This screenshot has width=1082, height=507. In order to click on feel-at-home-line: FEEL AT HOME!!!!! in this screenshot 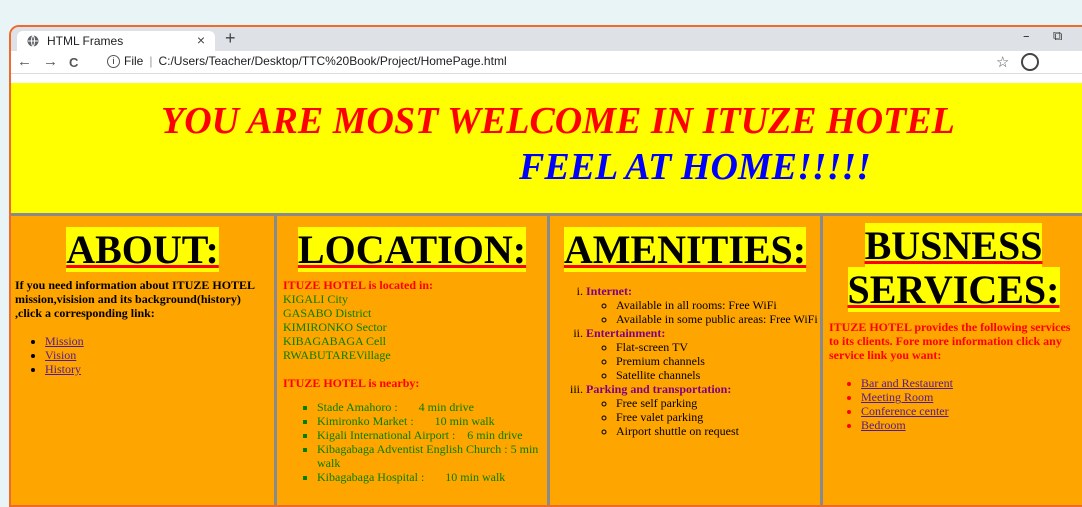, I will do `click(695, 167)`.